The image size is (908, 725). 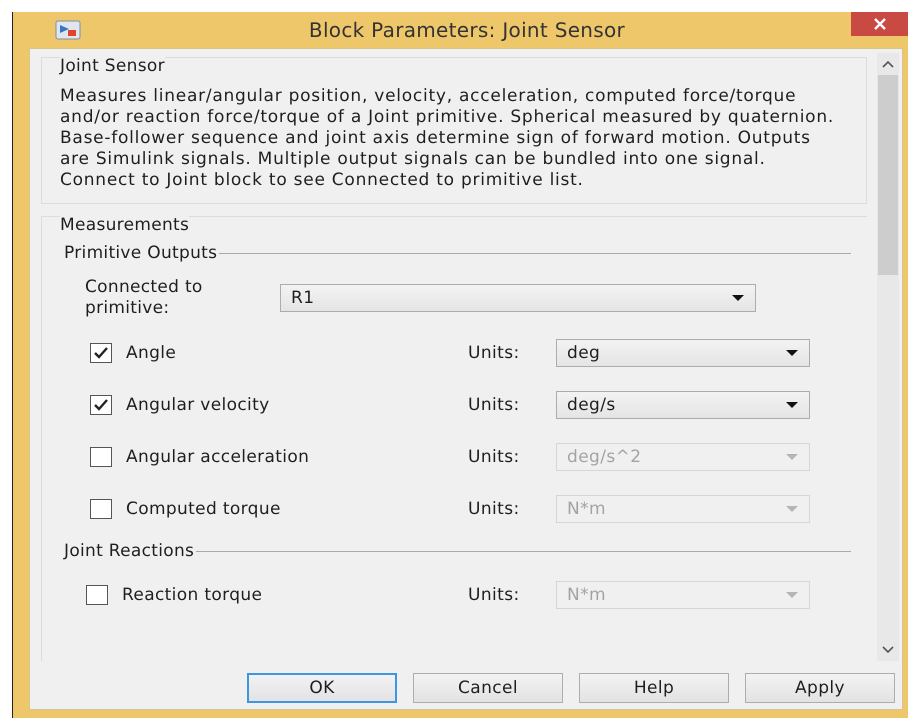 I want to click on section-title: Joint Reactions, so click(x=129, y=551).